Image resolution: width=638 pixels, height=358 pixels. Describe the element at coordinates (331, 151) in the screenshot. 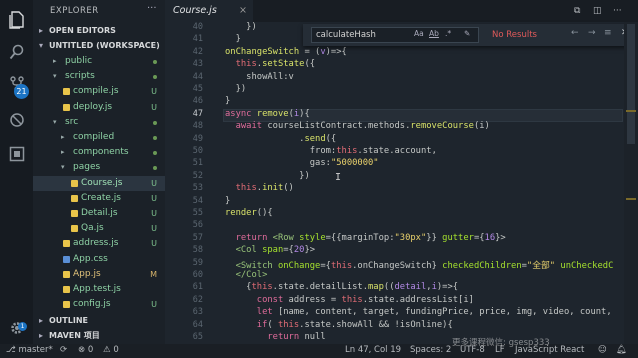

I see `code-line: from:this.state.account,` at that location.